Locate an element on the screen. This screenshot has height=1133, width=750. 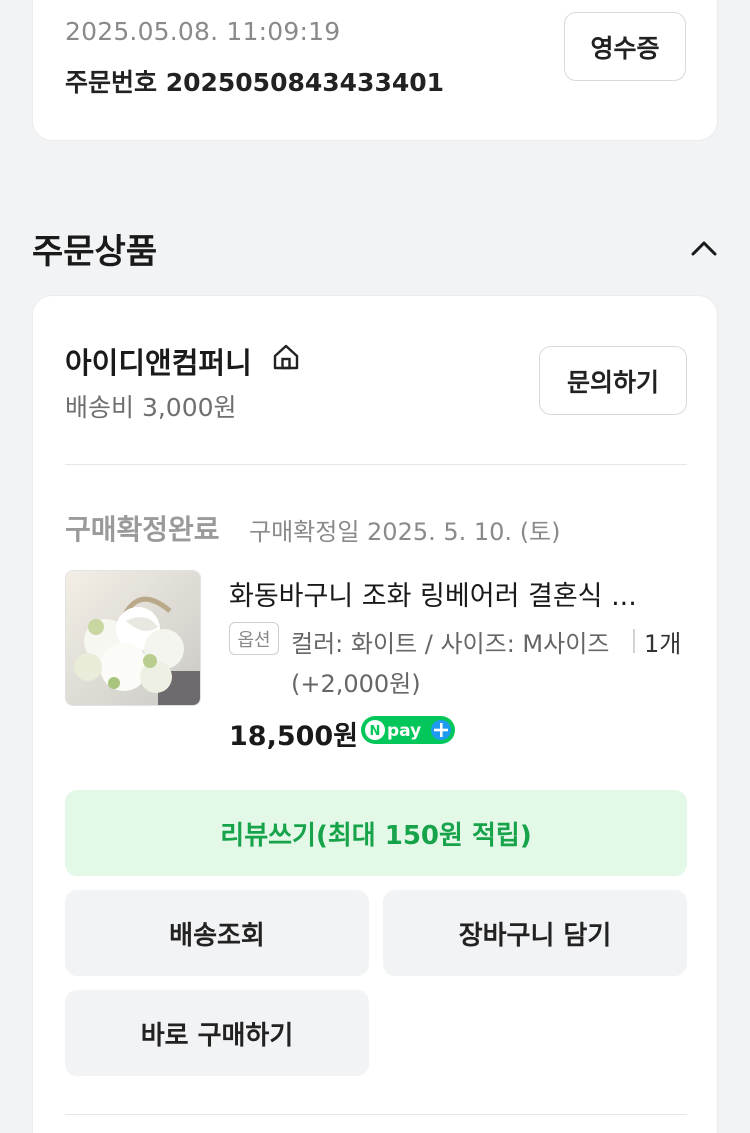
option-separator is located at coordinates (634, 641).